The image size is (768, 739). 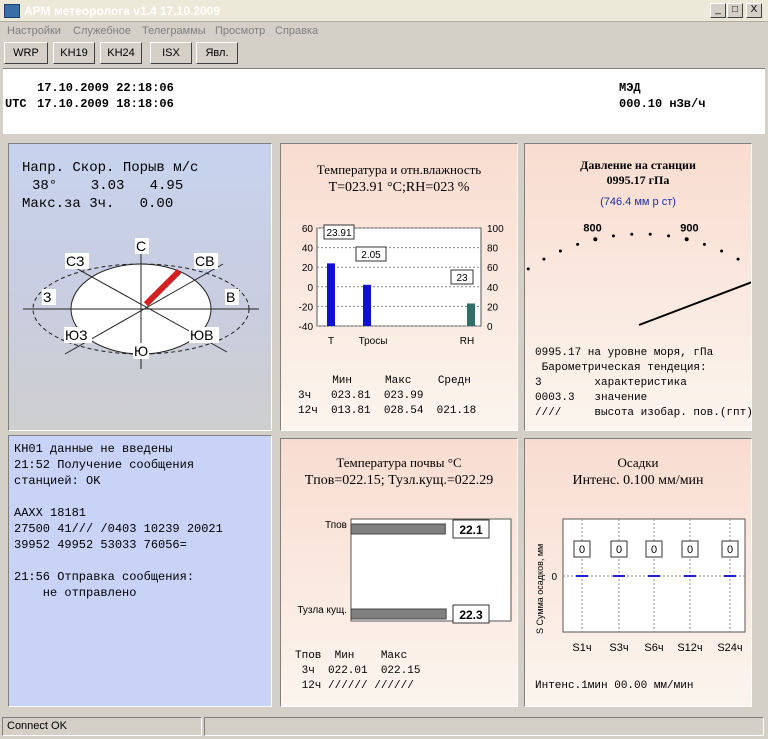 What do you see at coordinates (306, 327) in the screenshot?
I see `temp-left-tick: -40` at bounding box center [306, 327].